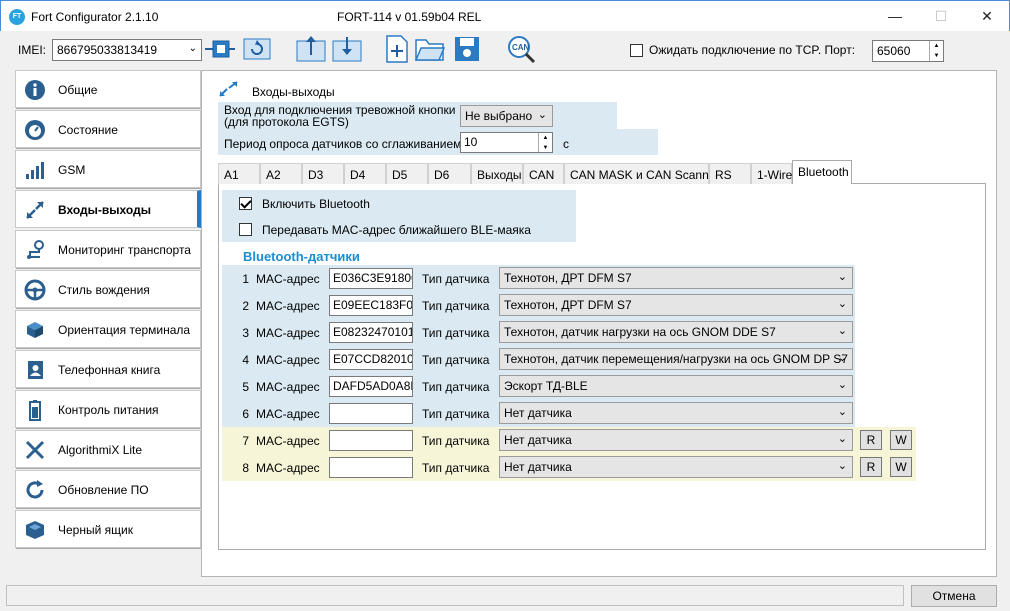 Image resolution: width=1010 pixels, height=611 pixels. Describe the element at coordinates (316, 204) in the screenshot. I see `enable-bluetooth-label: Включить Bluetooth` at that location.